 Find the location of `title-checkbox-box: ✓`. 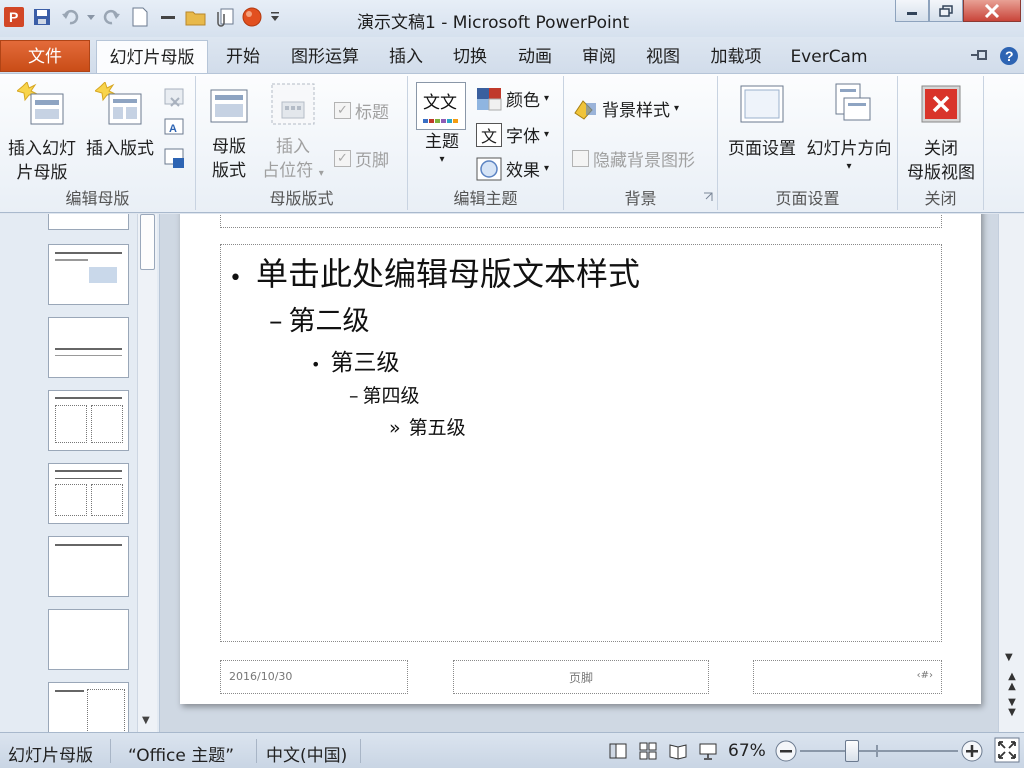

title-checkbox-box: ✓ is located at coordinates (342, 110).